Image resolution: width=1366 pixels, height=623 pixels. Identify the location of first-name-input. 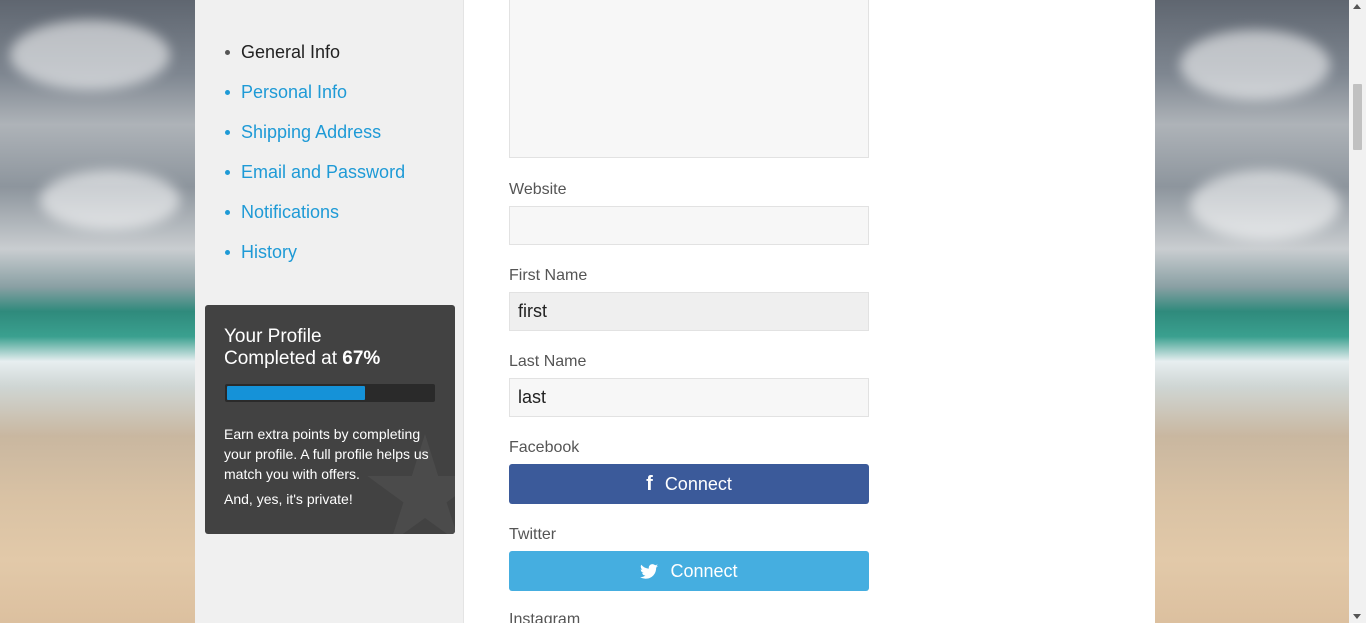
(689, 311).